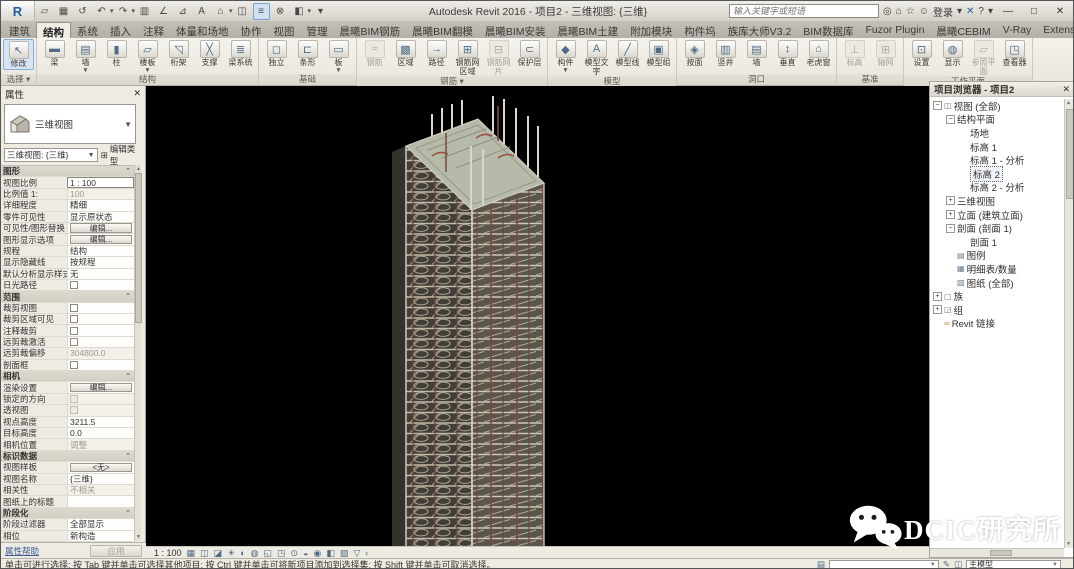 The image size is (1074, 569). I want to click on property-row: 相机位置 调整, so click(67, 445).